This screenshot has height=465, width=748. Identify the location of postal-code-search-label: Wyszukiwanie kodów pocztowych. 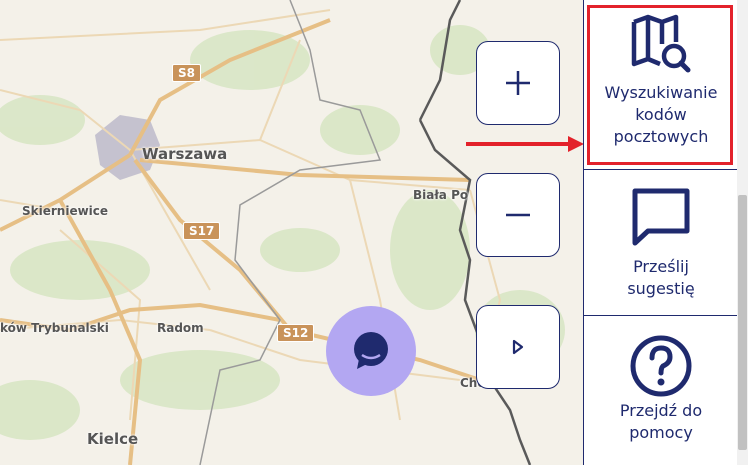
(661, 114).